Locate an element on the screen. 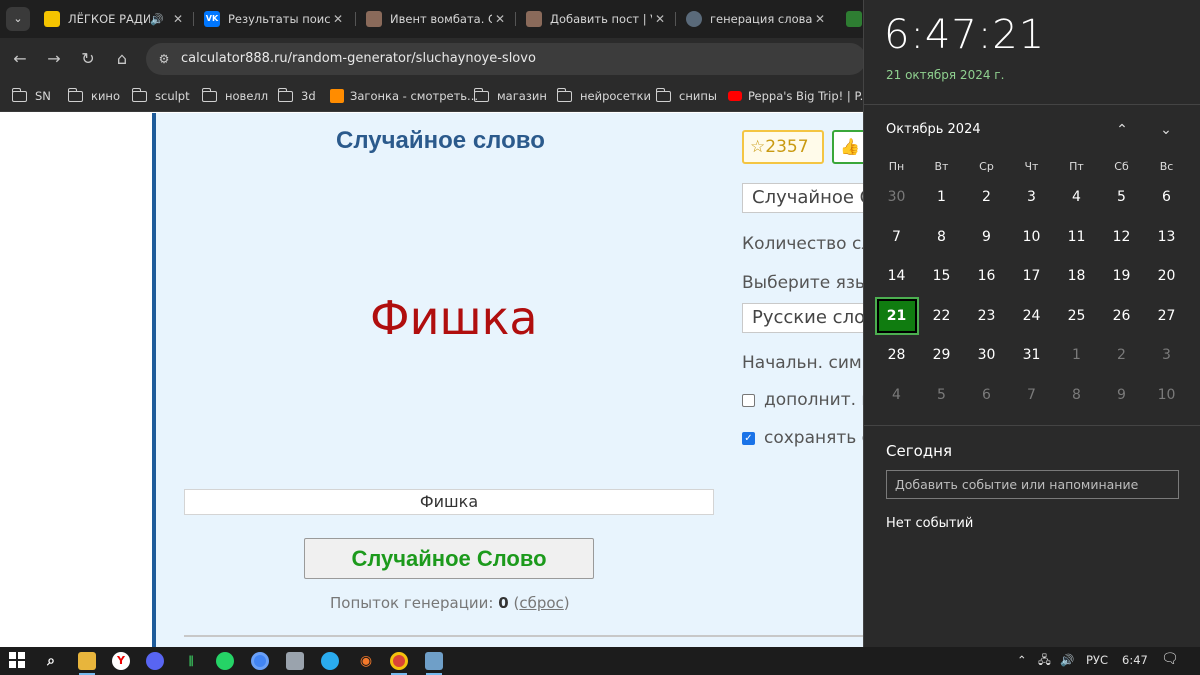 The width and height of the screenshot is (1200, 675). calendar-day: 11 is located at coordinates (1076, 238).